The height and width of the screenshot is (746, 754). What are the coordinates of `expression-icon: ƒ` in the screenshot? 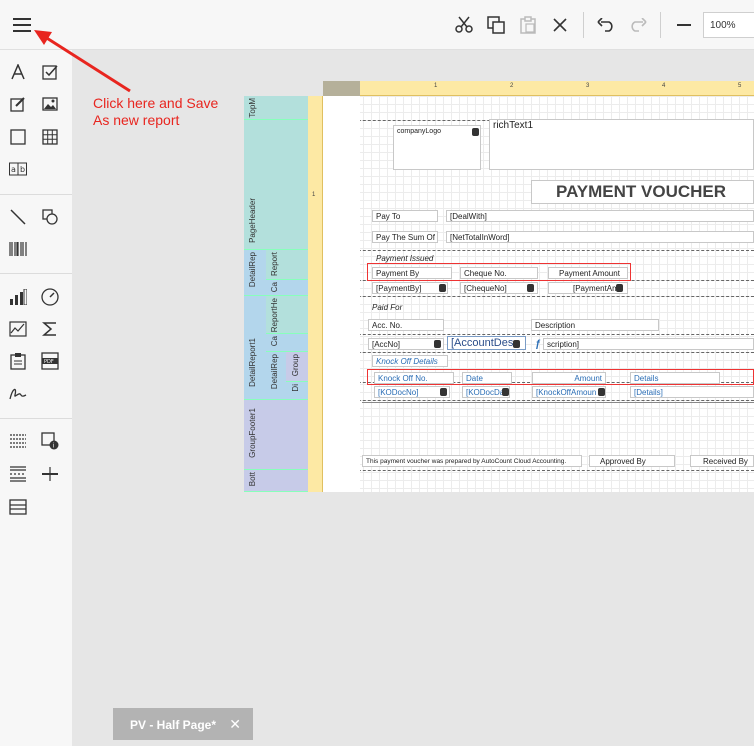 It's located at (538, 344).